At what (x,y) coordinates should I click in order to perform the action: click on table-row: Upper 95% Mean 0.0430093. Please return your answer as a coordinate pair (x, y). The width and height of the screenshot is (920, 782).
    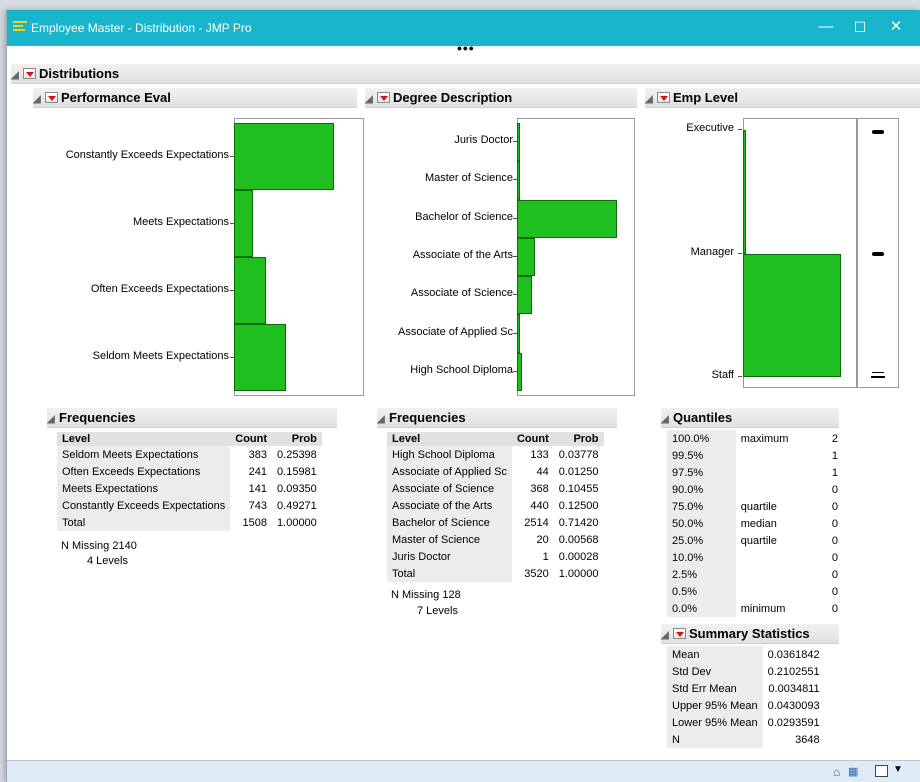
    Looking at the image, I should click on (746, 705).